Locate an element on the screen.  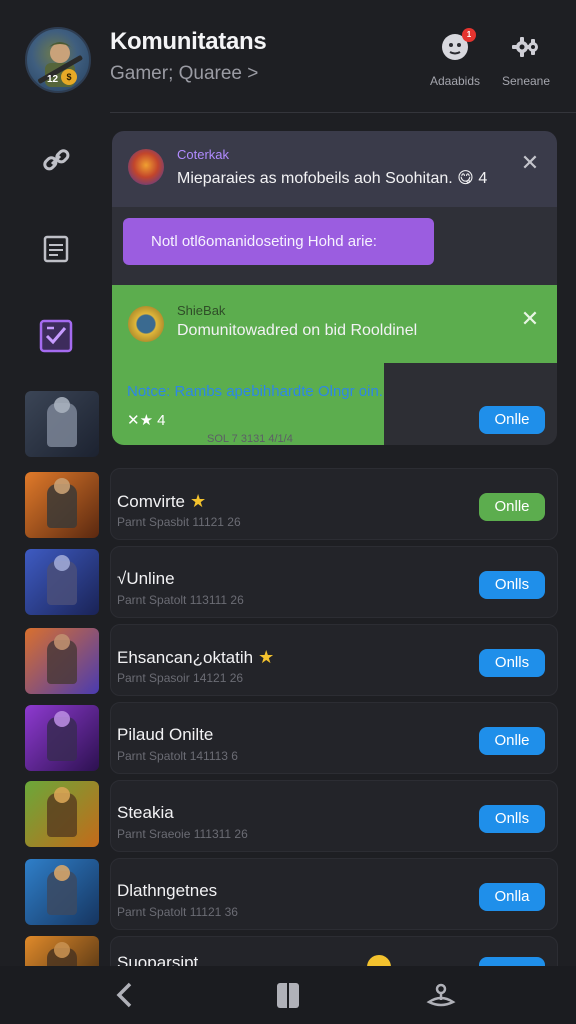
game-title: Dlathngetnes is located at coordinates (167, 890).